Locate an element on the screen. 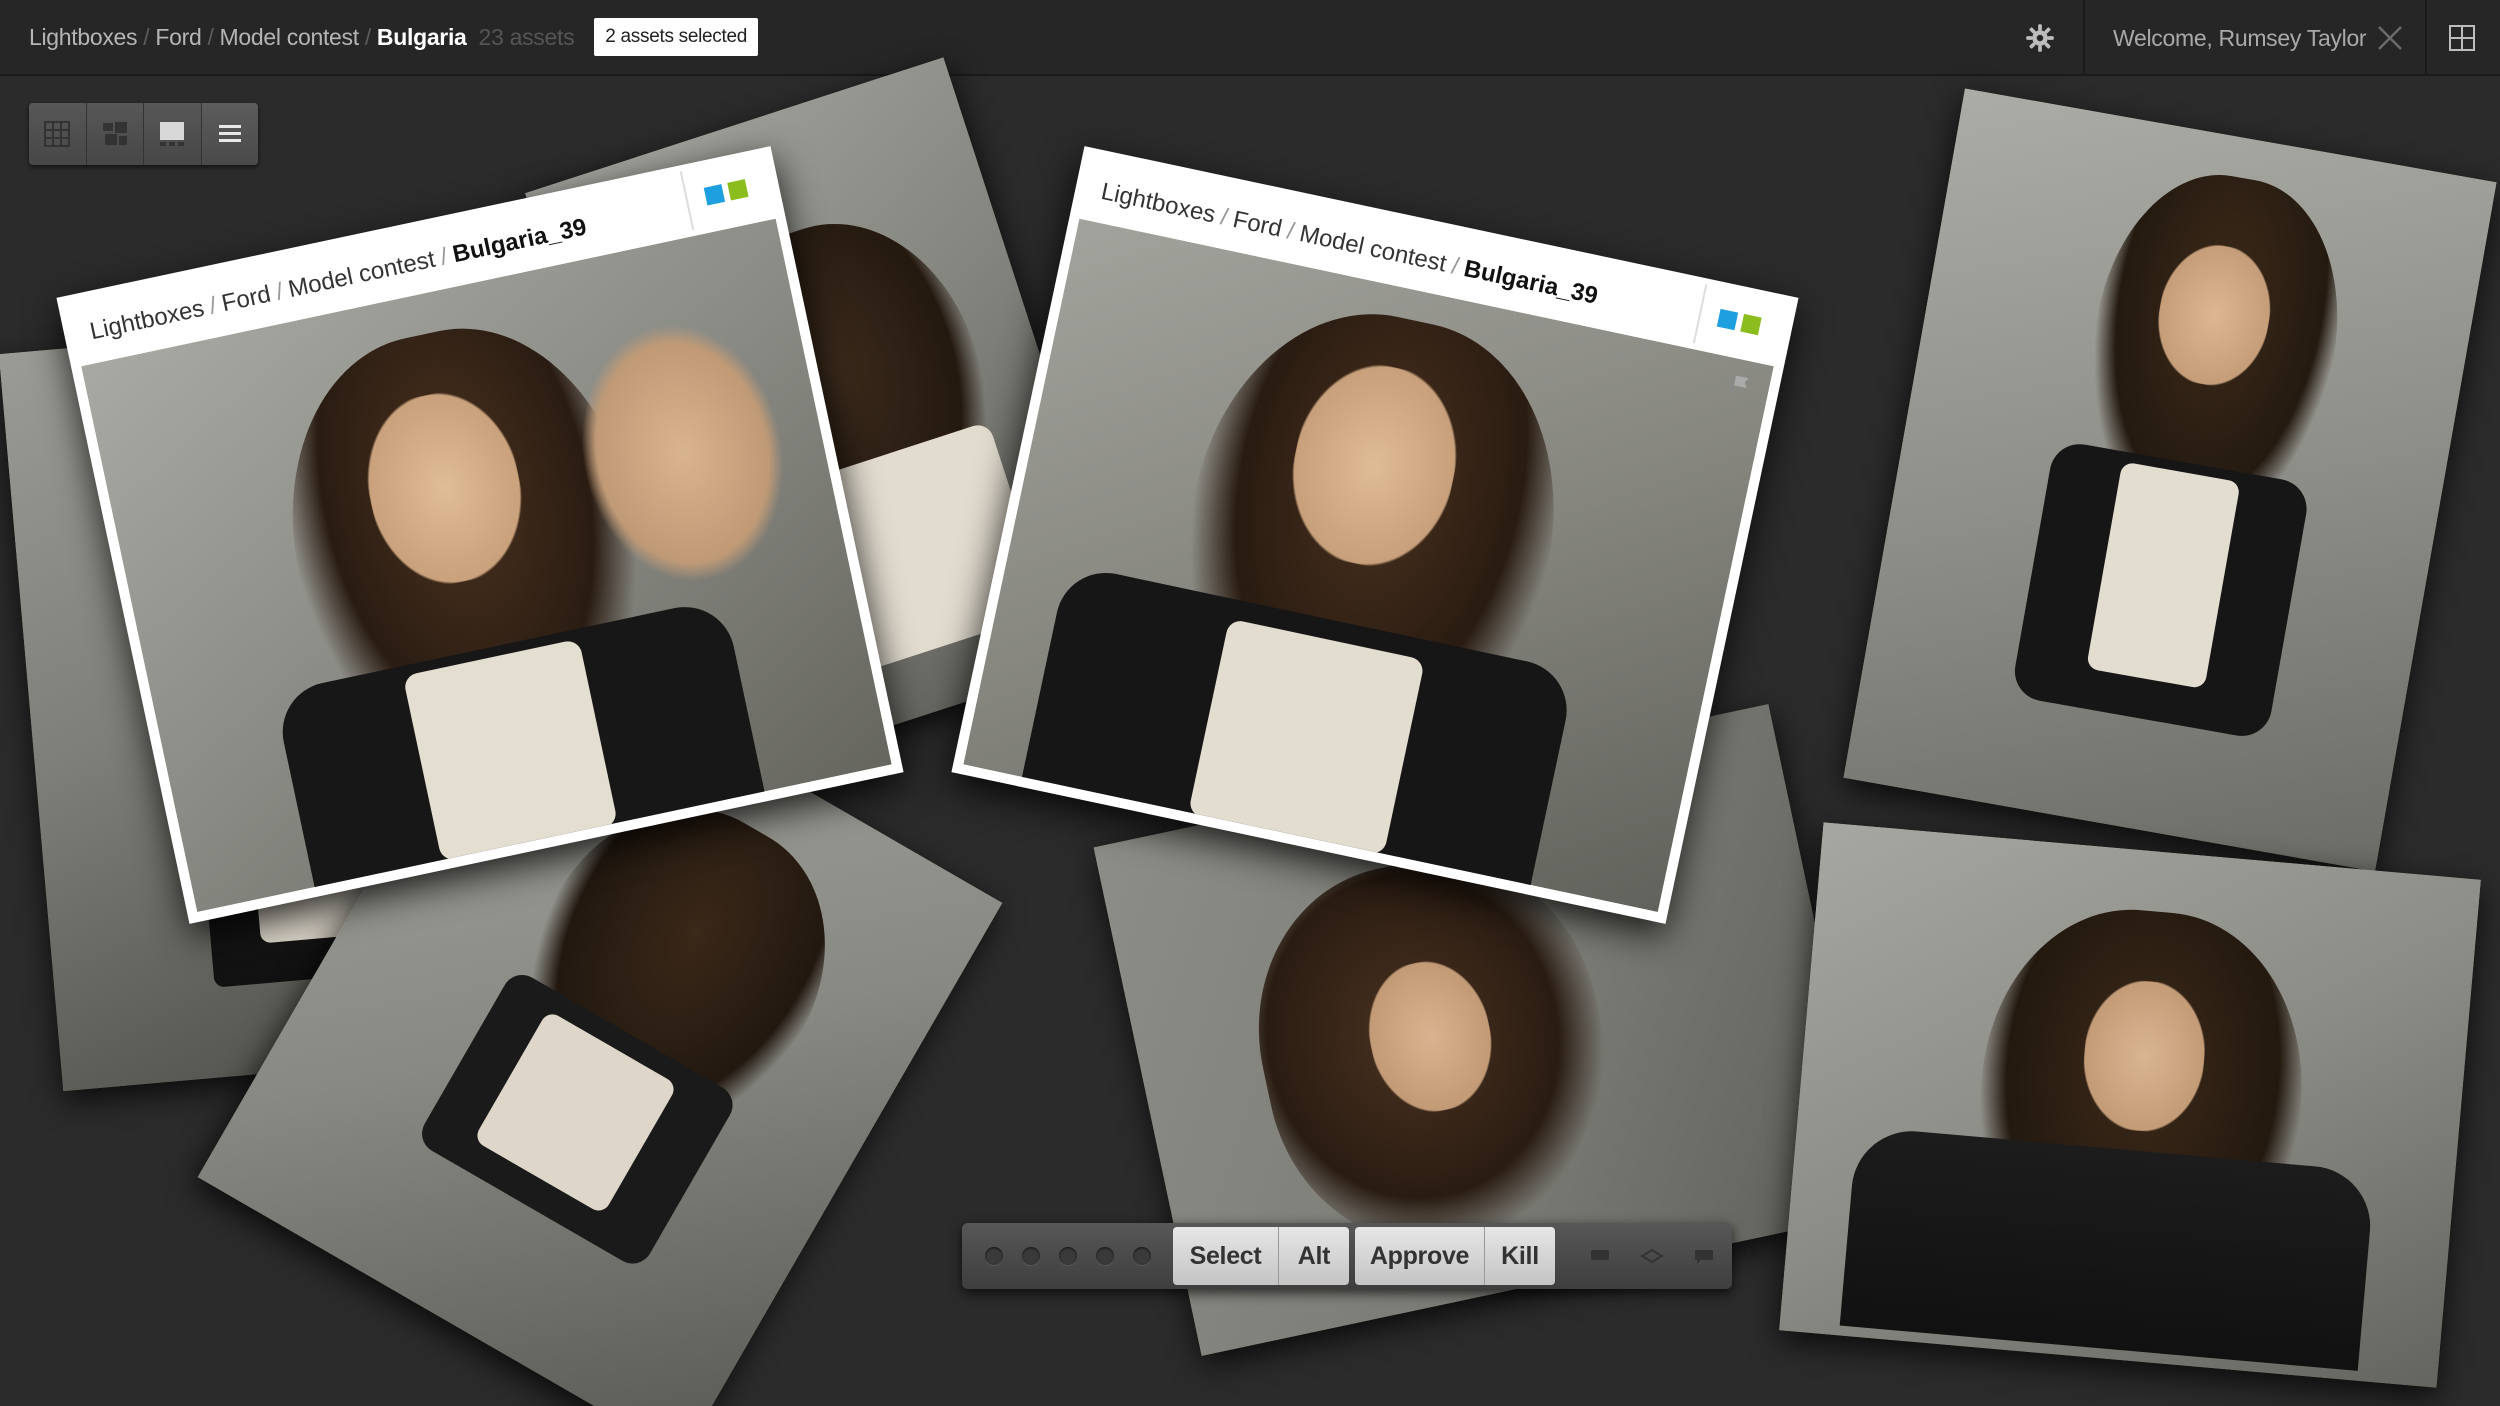 The image size is (2500, 1406). kill-button: Kill is located at coordinates (1520, 1256).